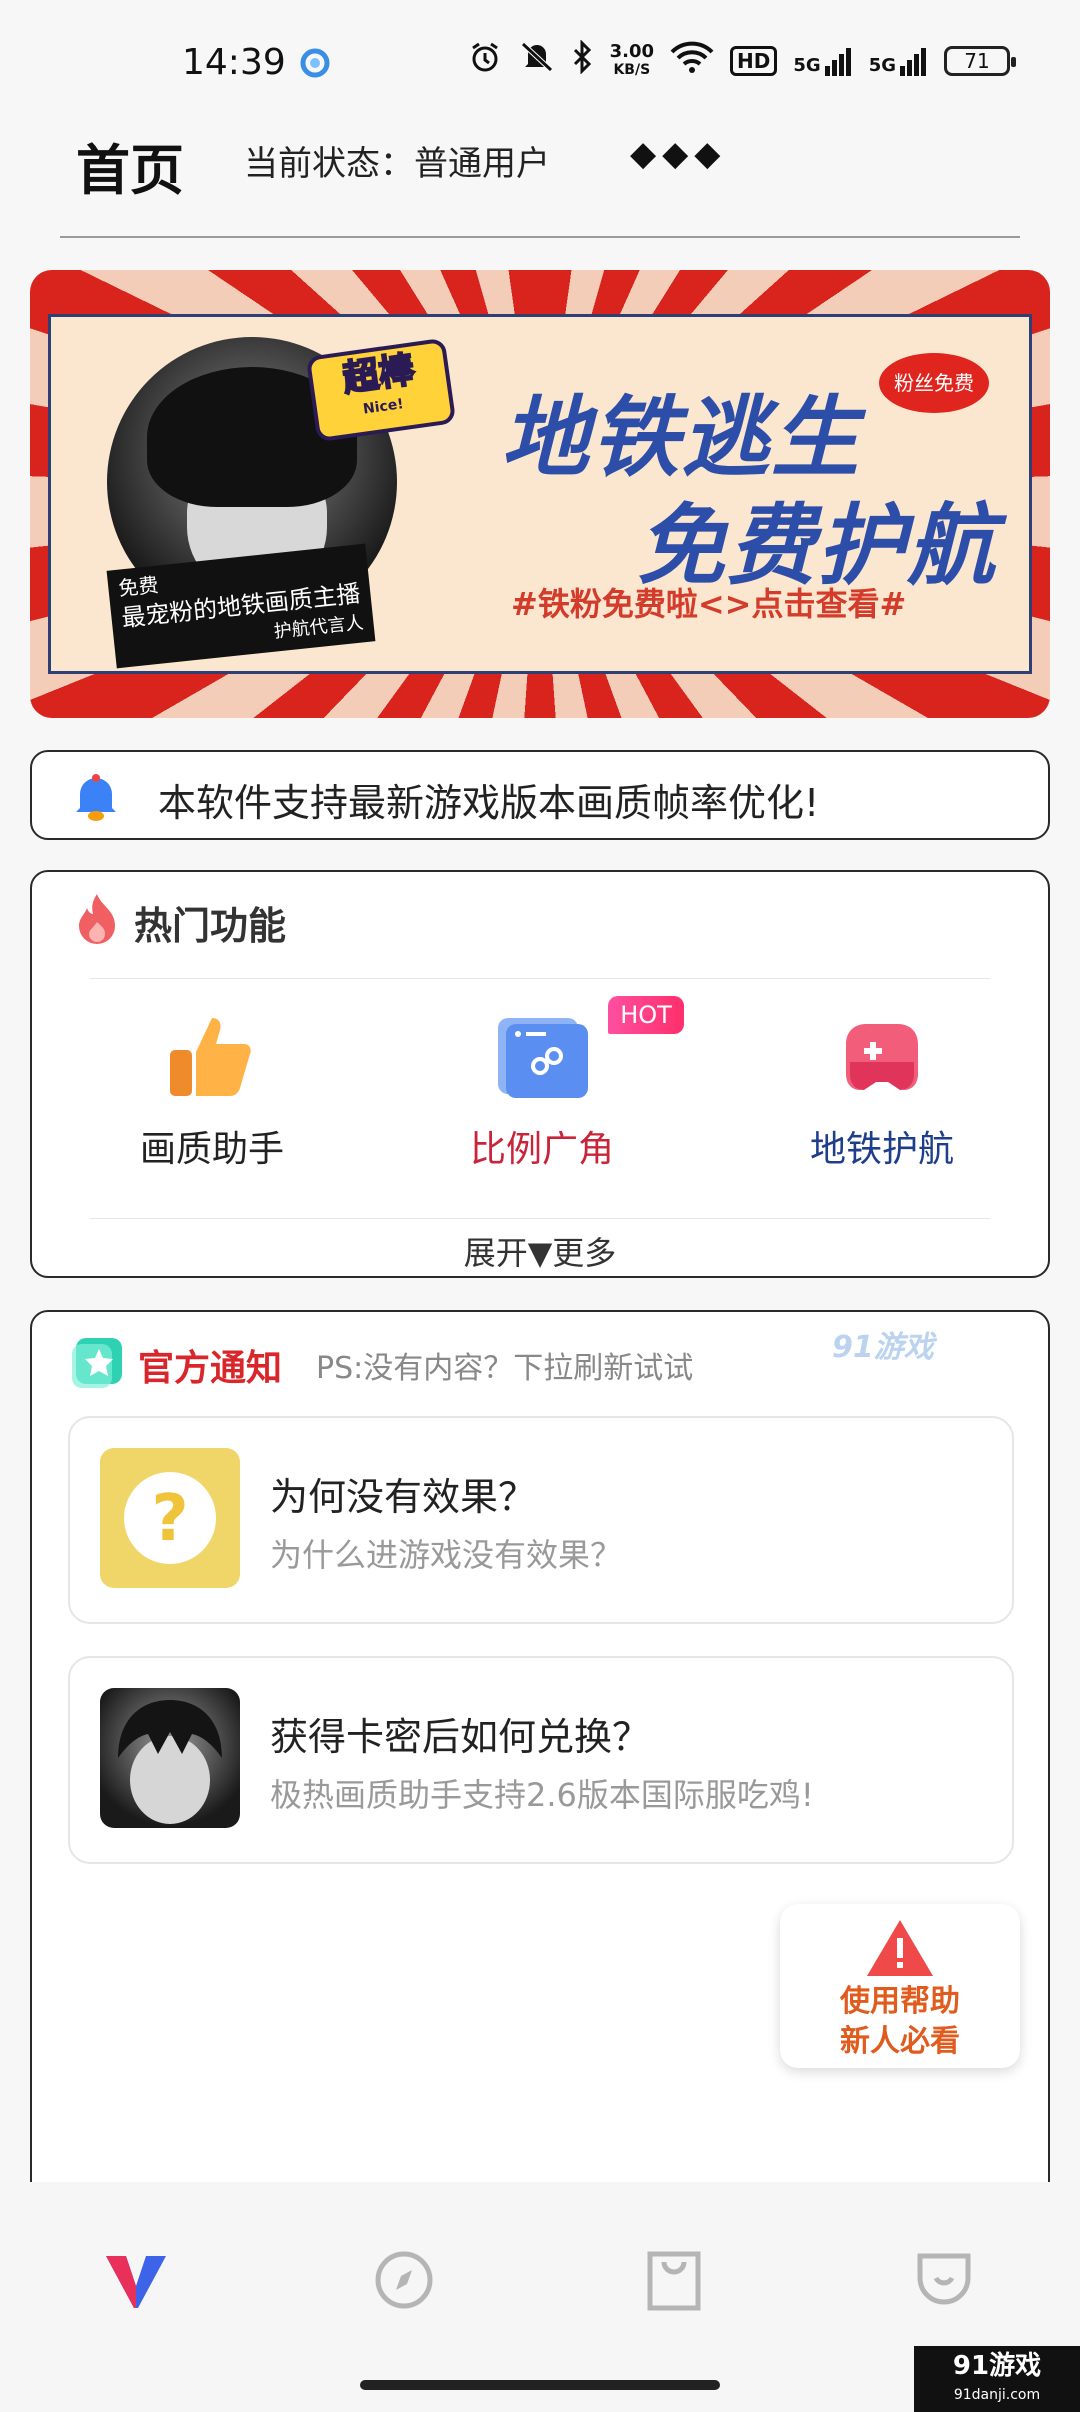  Describe the element at coordinates (404, 2280) in the screenshot. I see `compass-icon` at that location.